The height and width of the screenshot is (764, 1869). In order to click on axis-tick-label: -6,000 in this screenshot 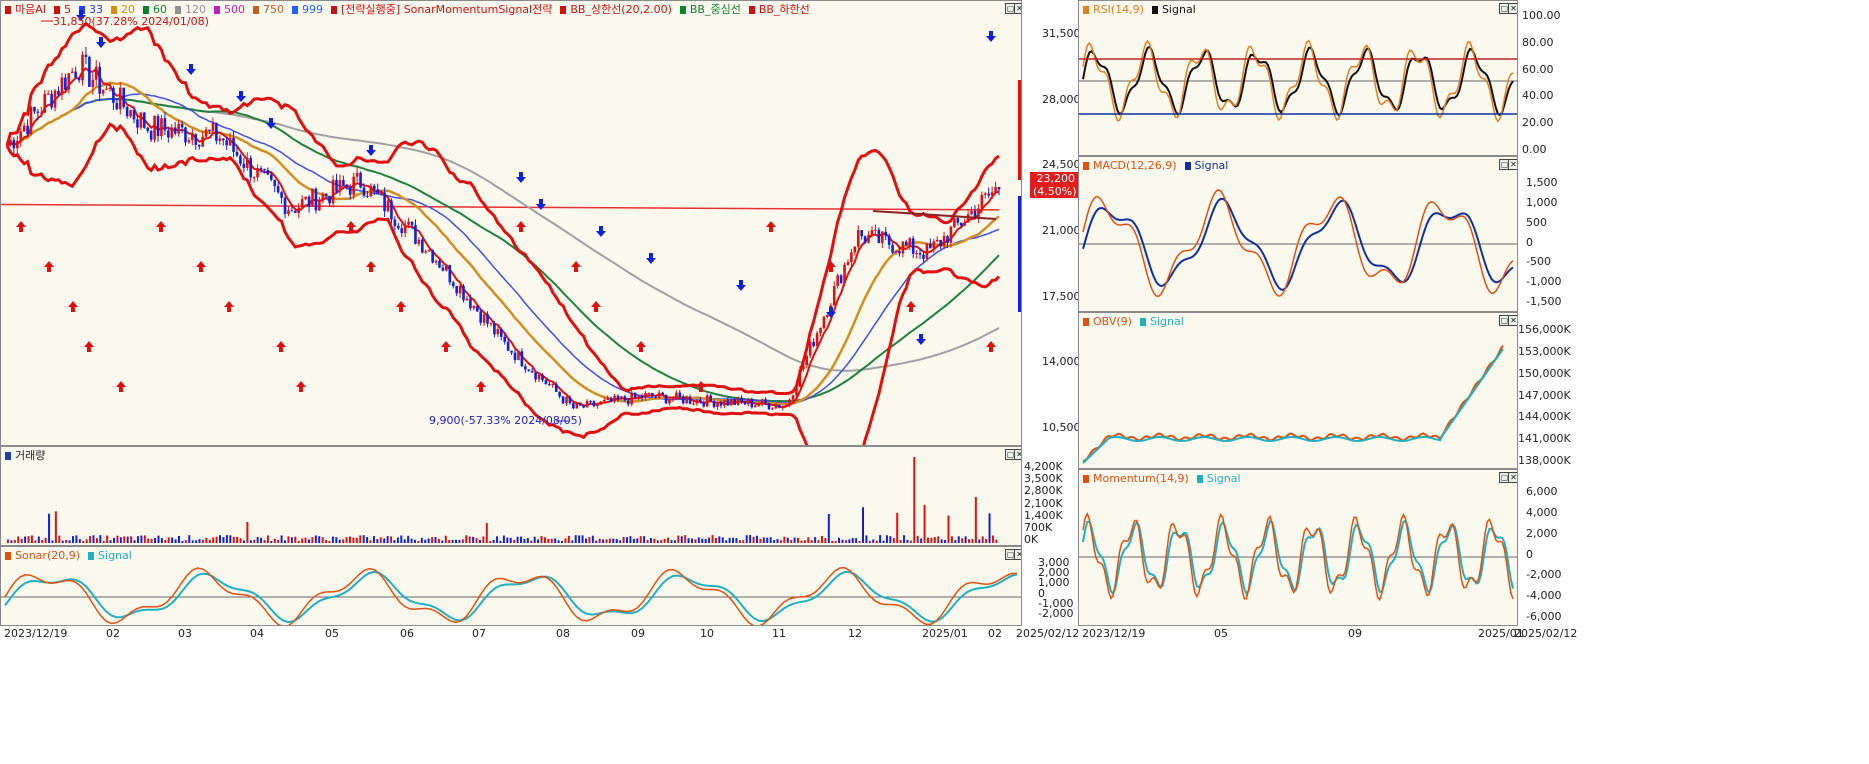, I will do `click(1544, 616)`.